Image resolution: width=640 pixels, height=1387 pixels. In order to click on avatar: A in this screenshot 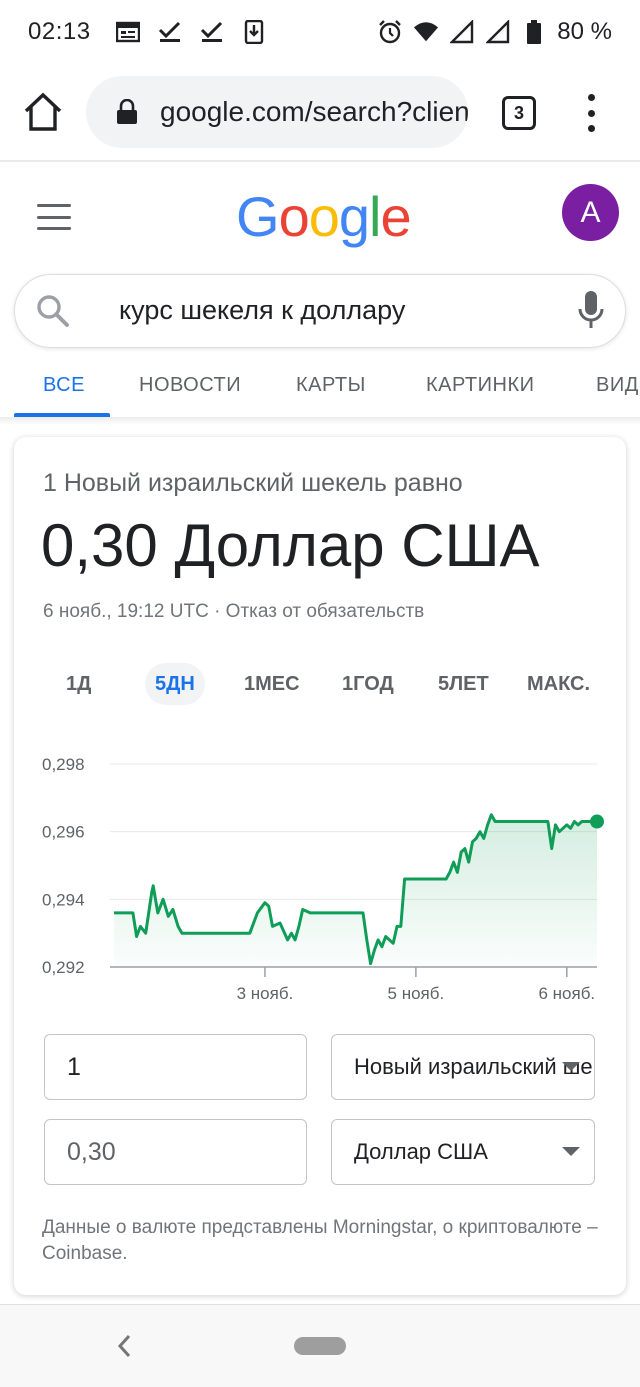, I will do `click(590, 212)`.